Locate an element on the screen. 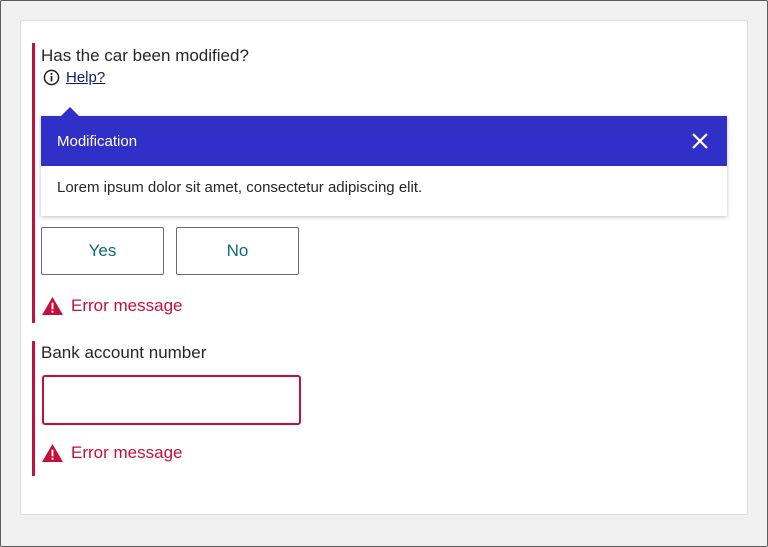 This screenshot has width=768, height=547. error-message-q1: Error message is located at coordinates (111, 306).